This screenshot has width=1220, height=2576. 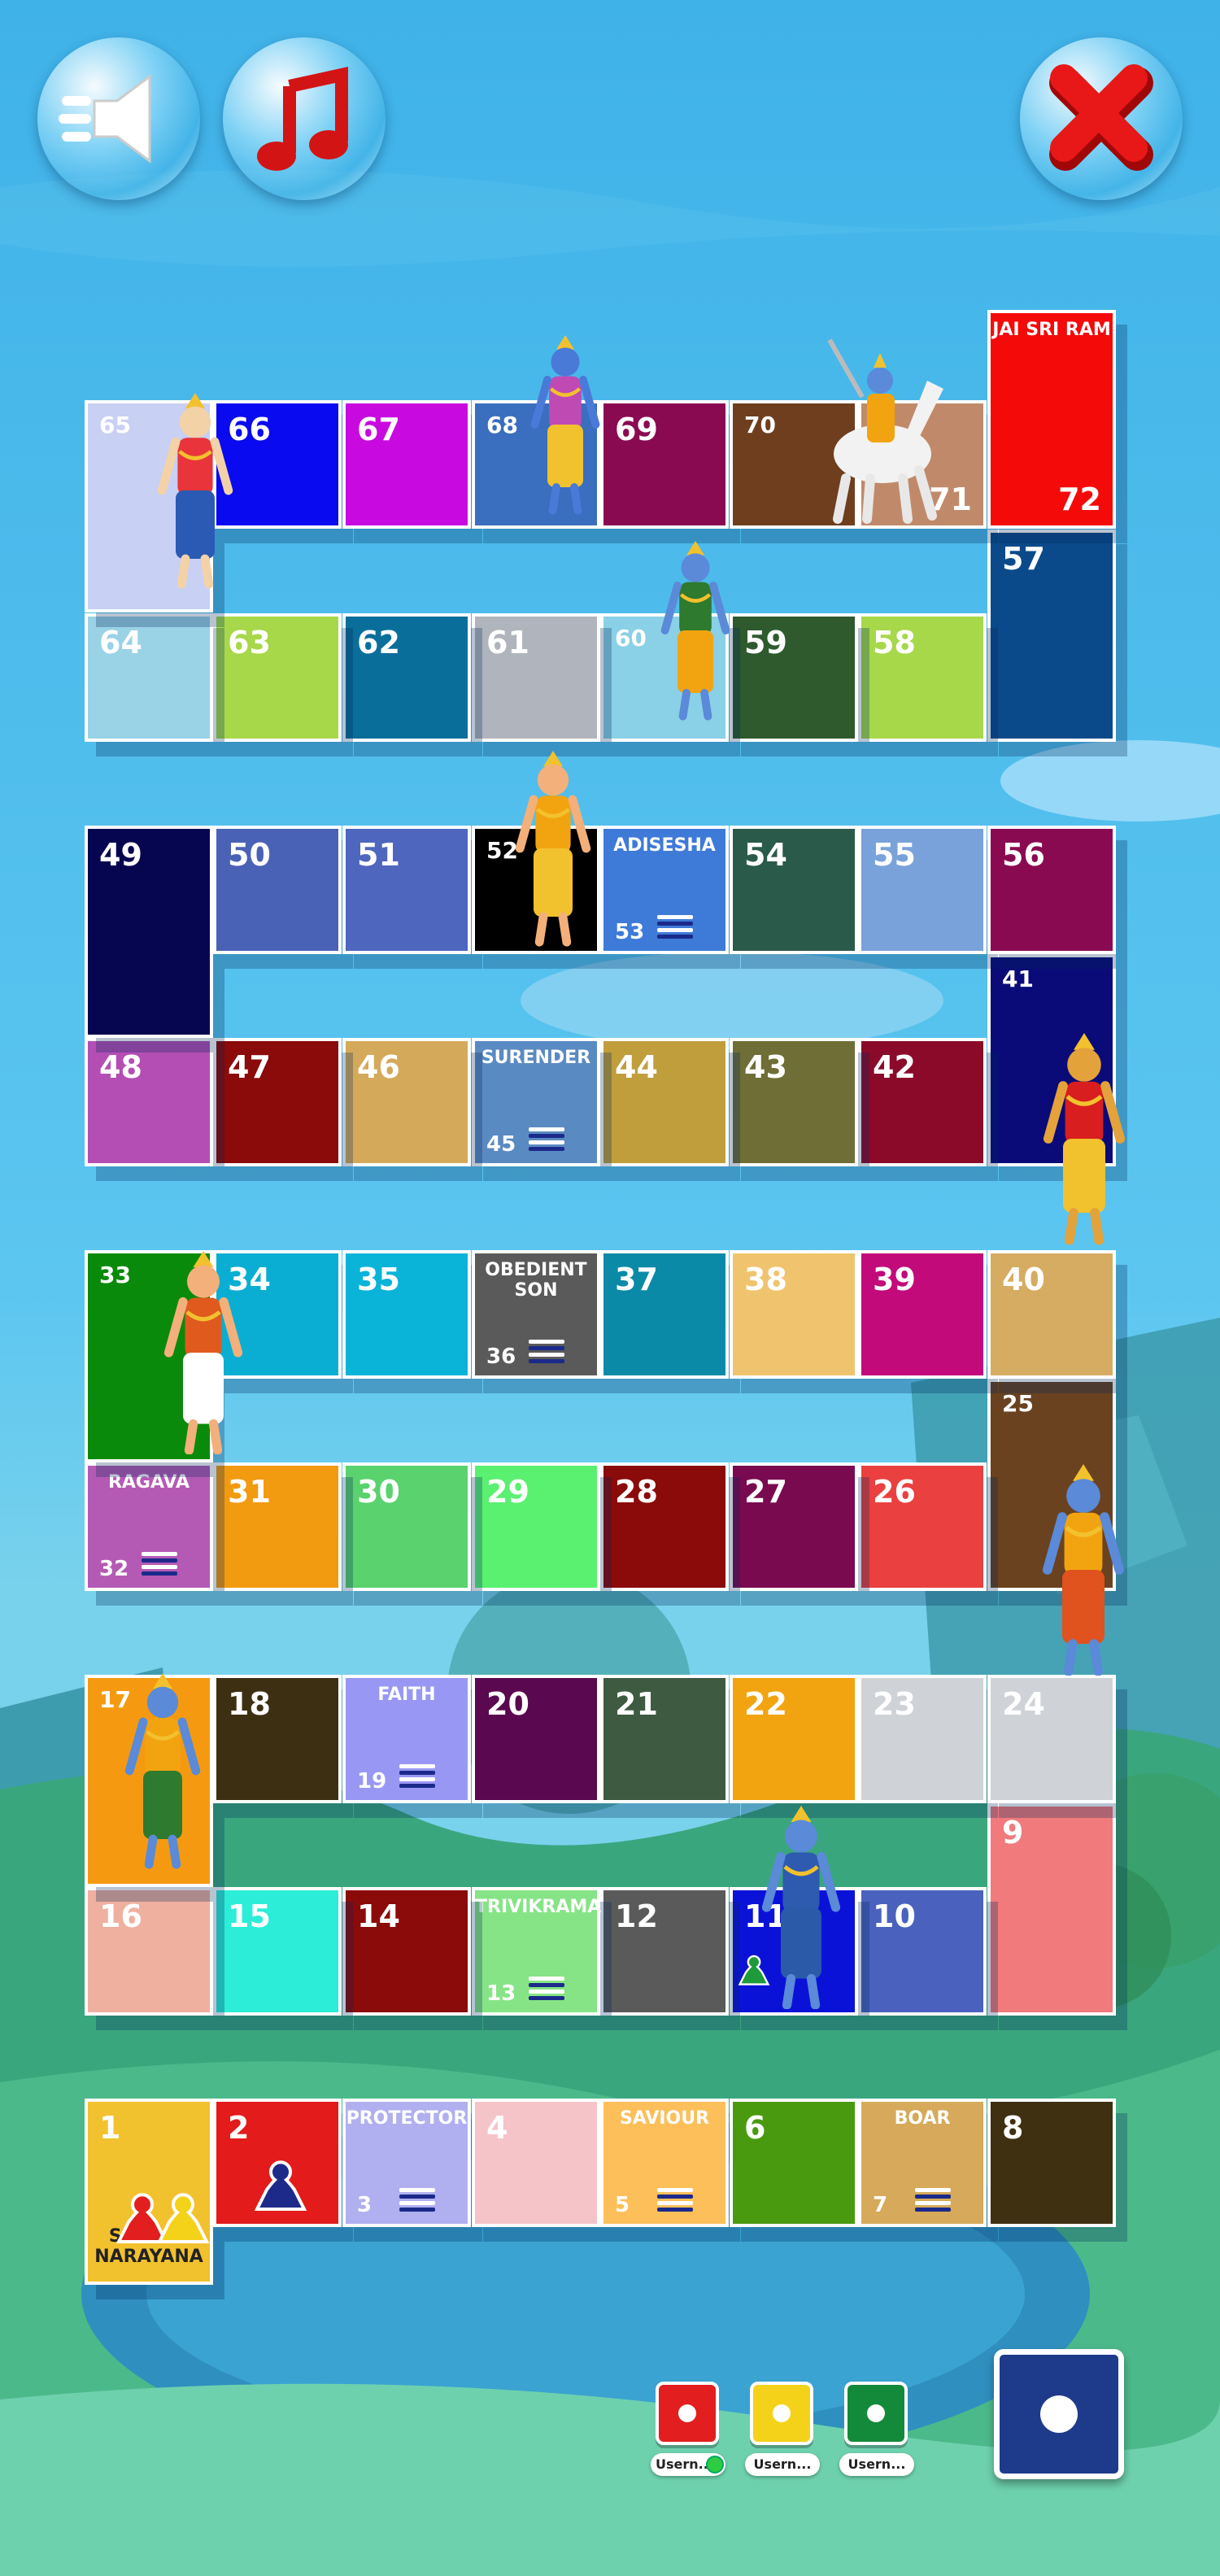 I want to click on cell-number: 24, so click(x=1023, y=1704).